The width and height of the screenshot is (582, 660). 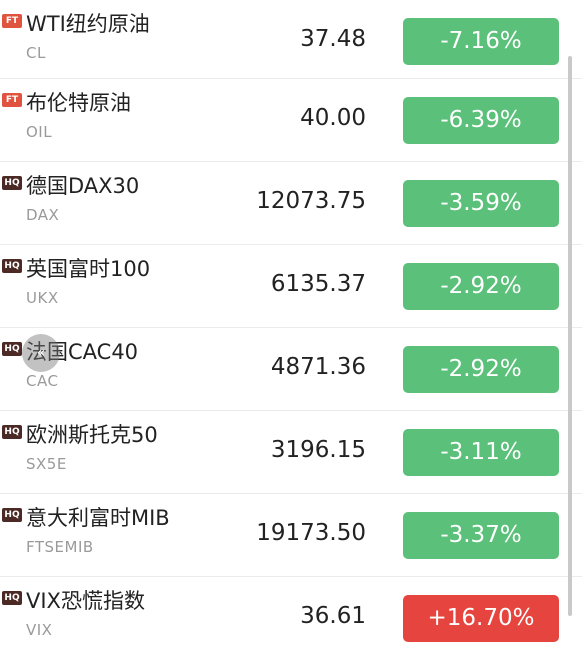 I want to click on last-price: 4871.36, so click(x=318, y=367).